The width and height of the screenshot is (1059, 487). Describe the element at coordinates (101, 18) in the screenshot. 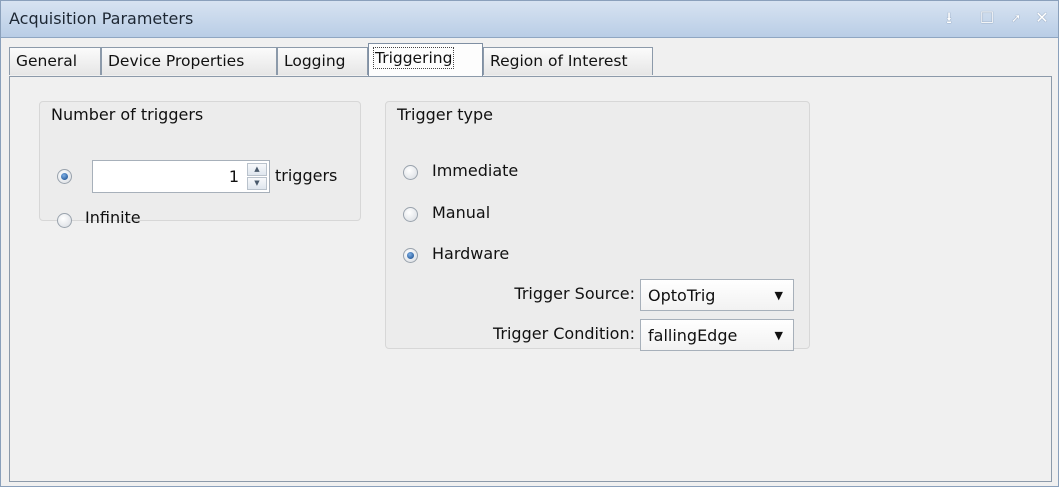

I see `window-title: Acquisition Parameters` at that location.